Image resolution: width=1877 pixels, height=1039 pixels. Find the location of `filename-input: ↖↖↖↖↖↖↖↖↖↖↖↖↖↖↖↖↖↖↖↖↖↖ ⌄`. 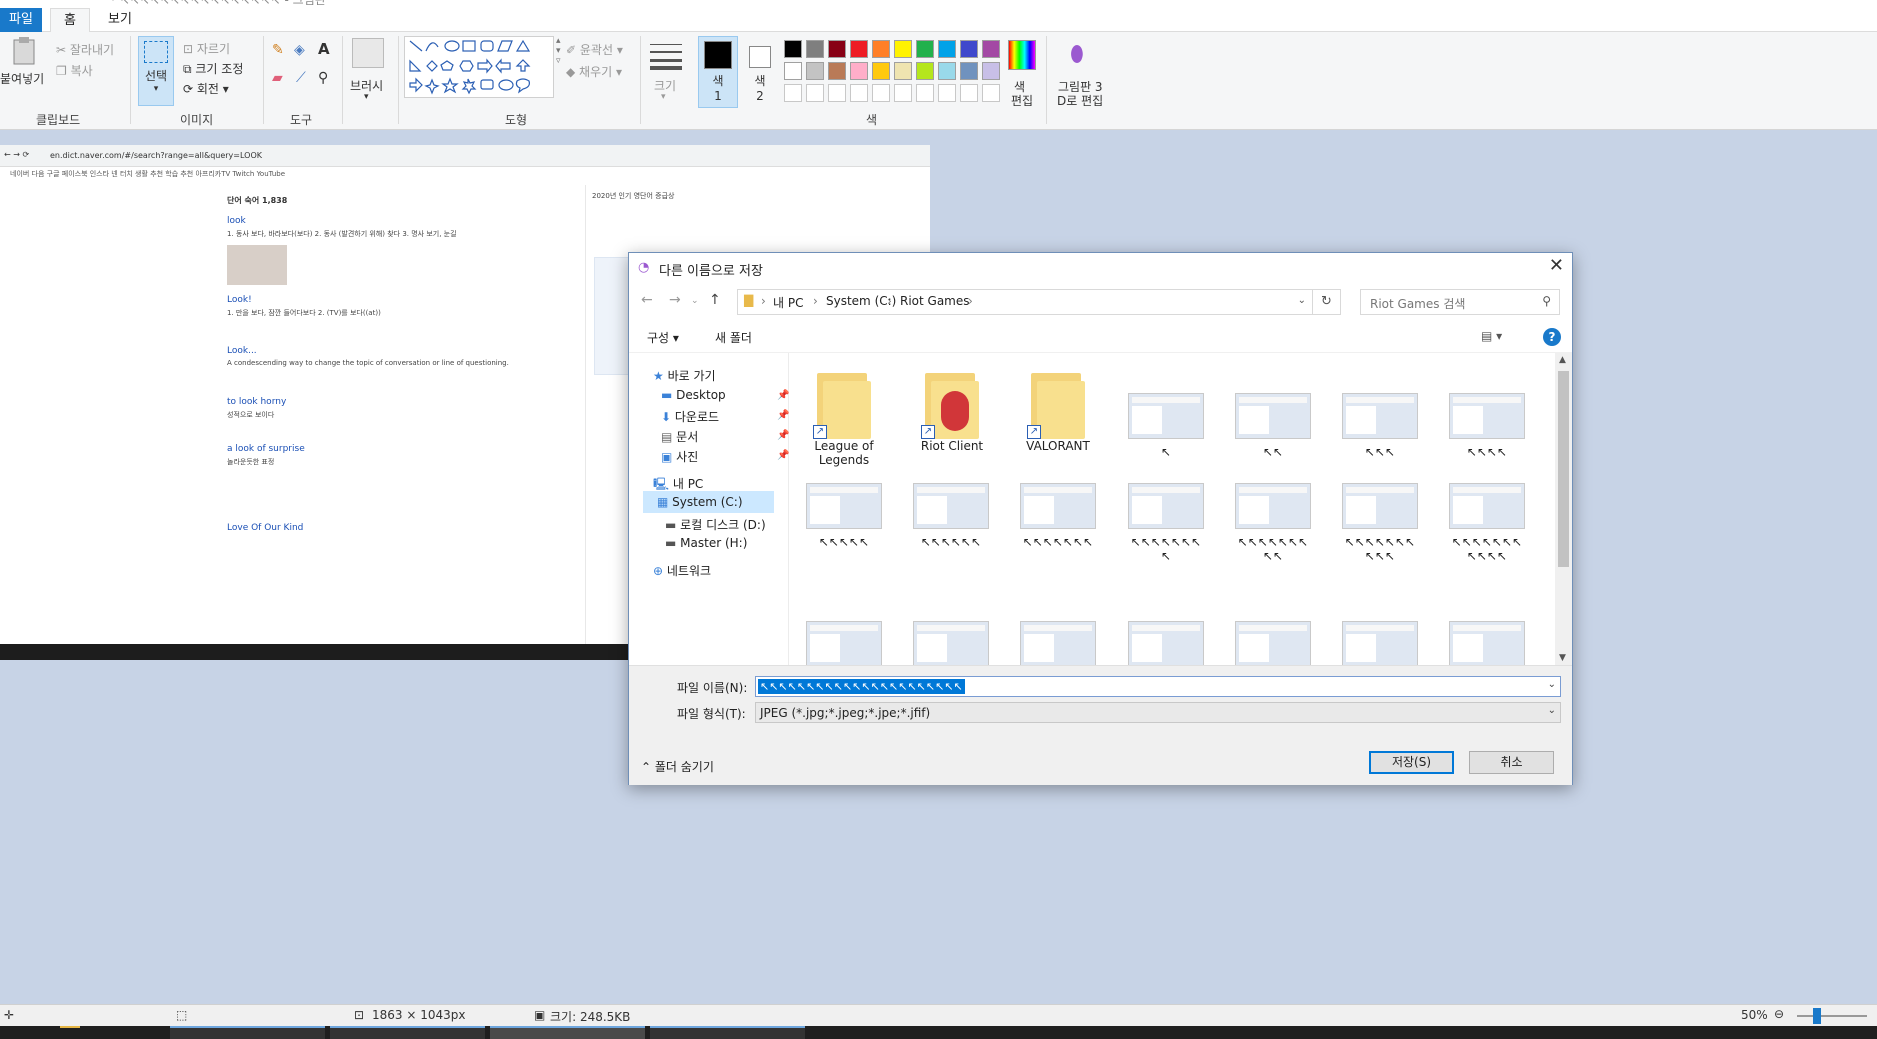

filename-input: ↖↖↖↖↖↖↖↖↖↖↖↖↖↖↖↖↖↖↖↖↖↖ ⌄ is located at coordinates (1158, 686).